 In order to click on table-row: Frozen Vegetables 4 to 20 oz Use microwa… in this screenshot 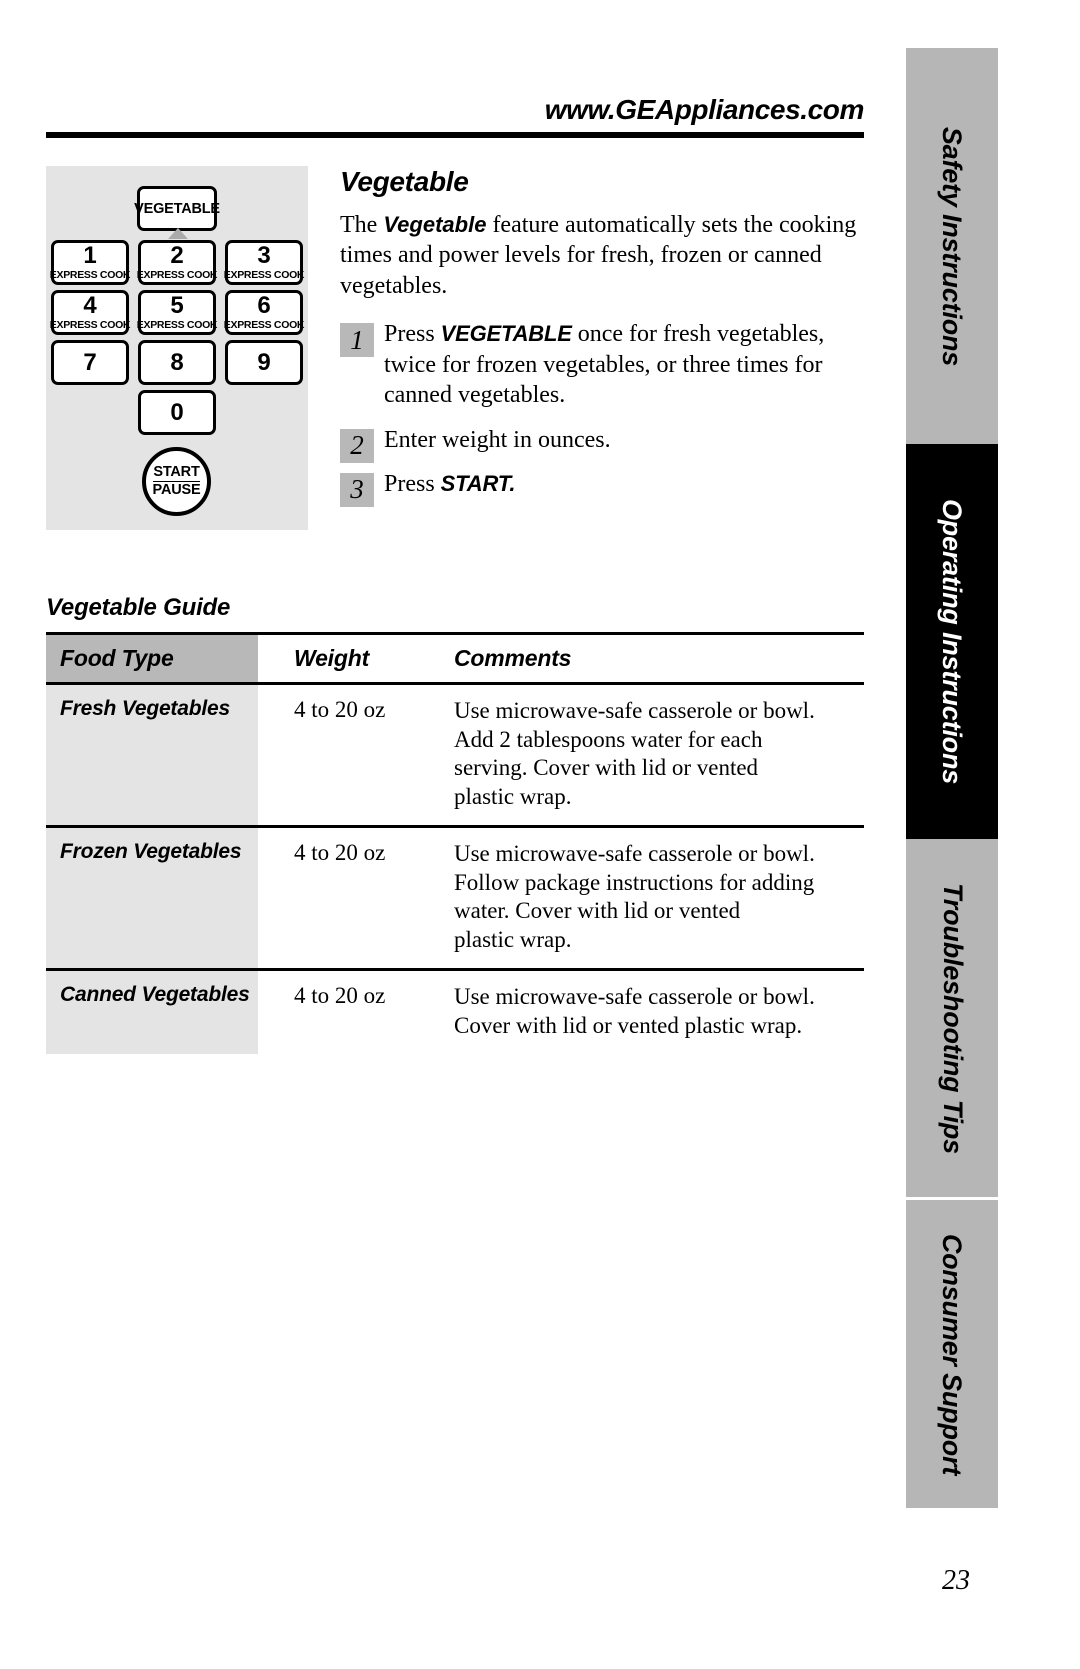, I will do `click(455, 899)`.